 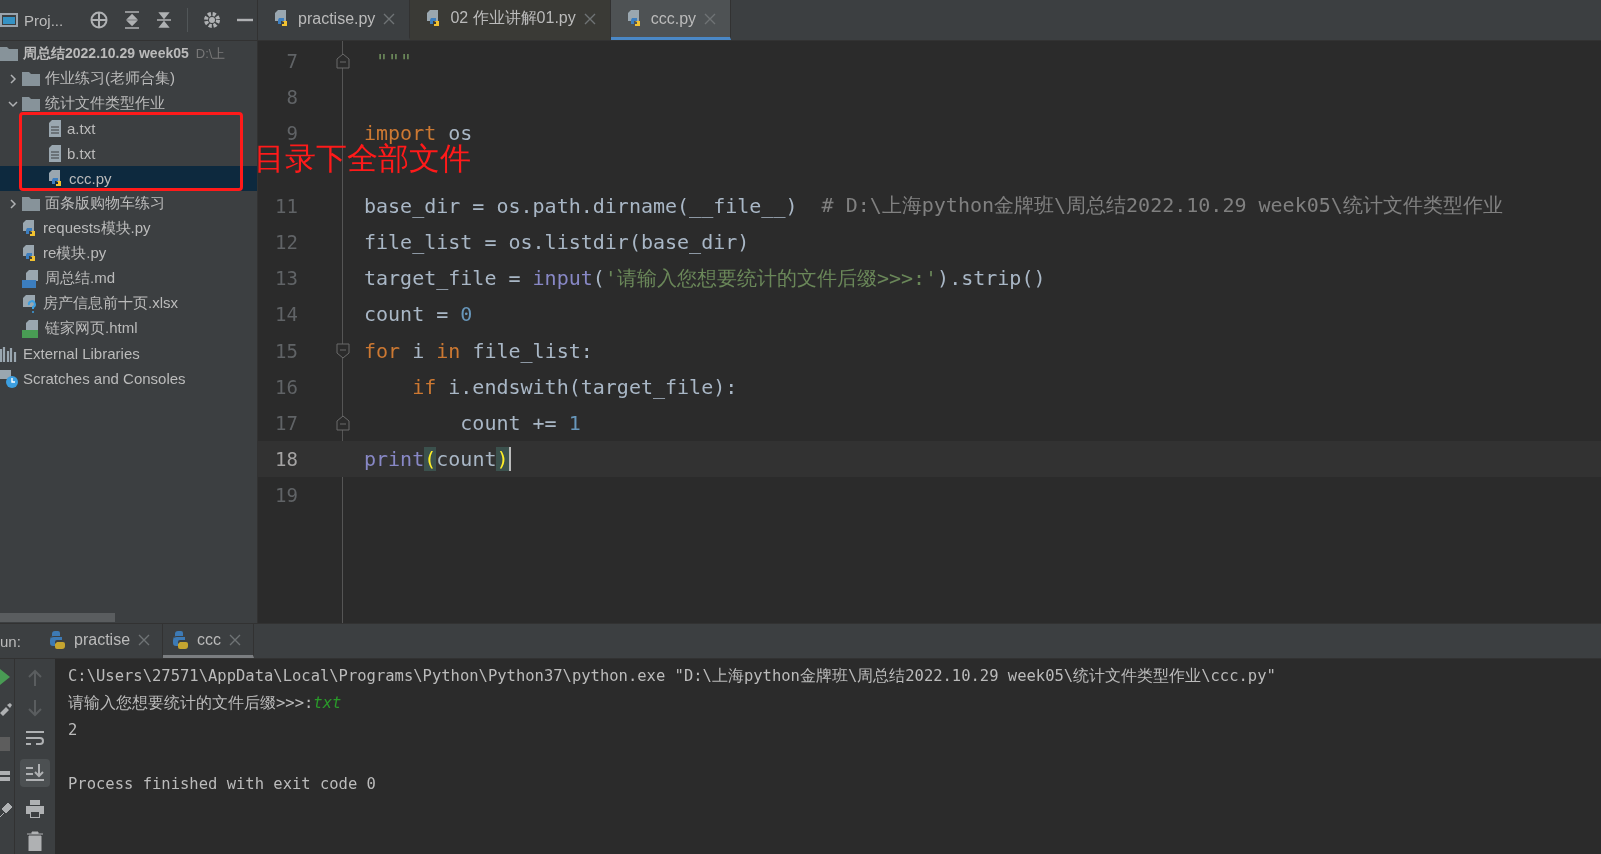 I want to click on line-number: 11, so click(x=286, y=205).